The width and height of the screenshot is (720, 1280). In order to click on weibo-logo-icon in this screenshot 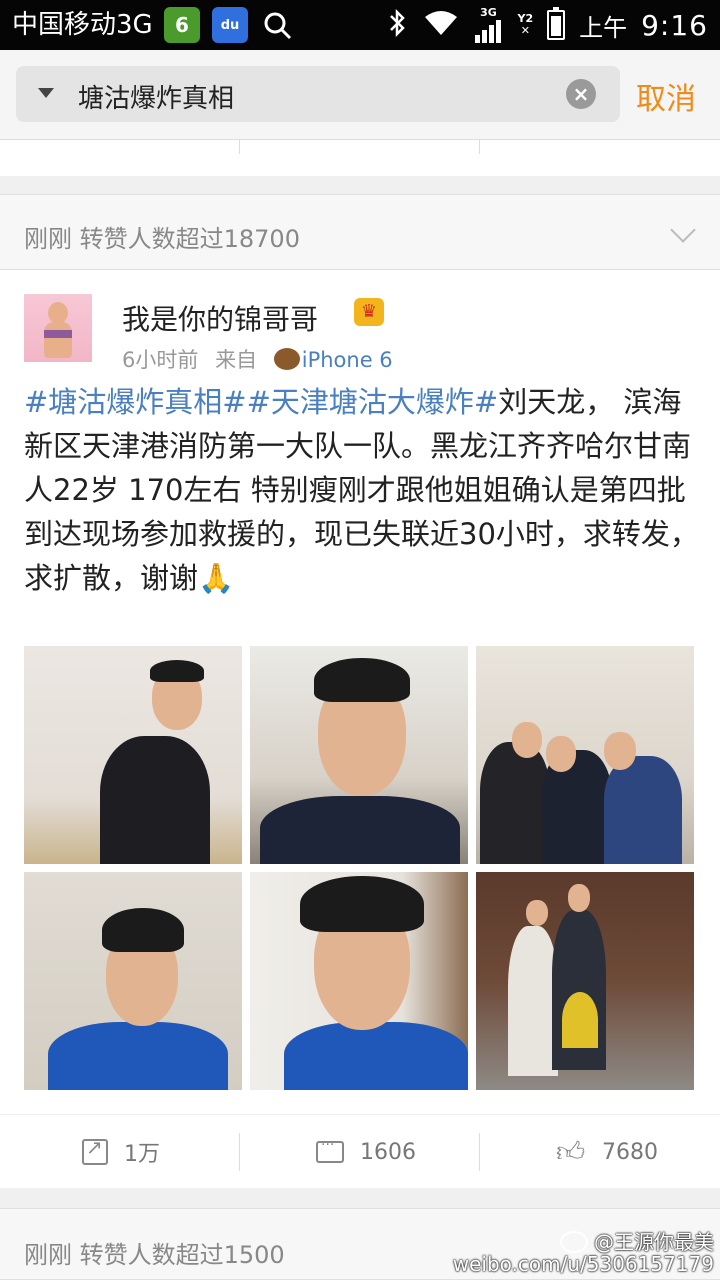, I will do `click(574, 1242)`.